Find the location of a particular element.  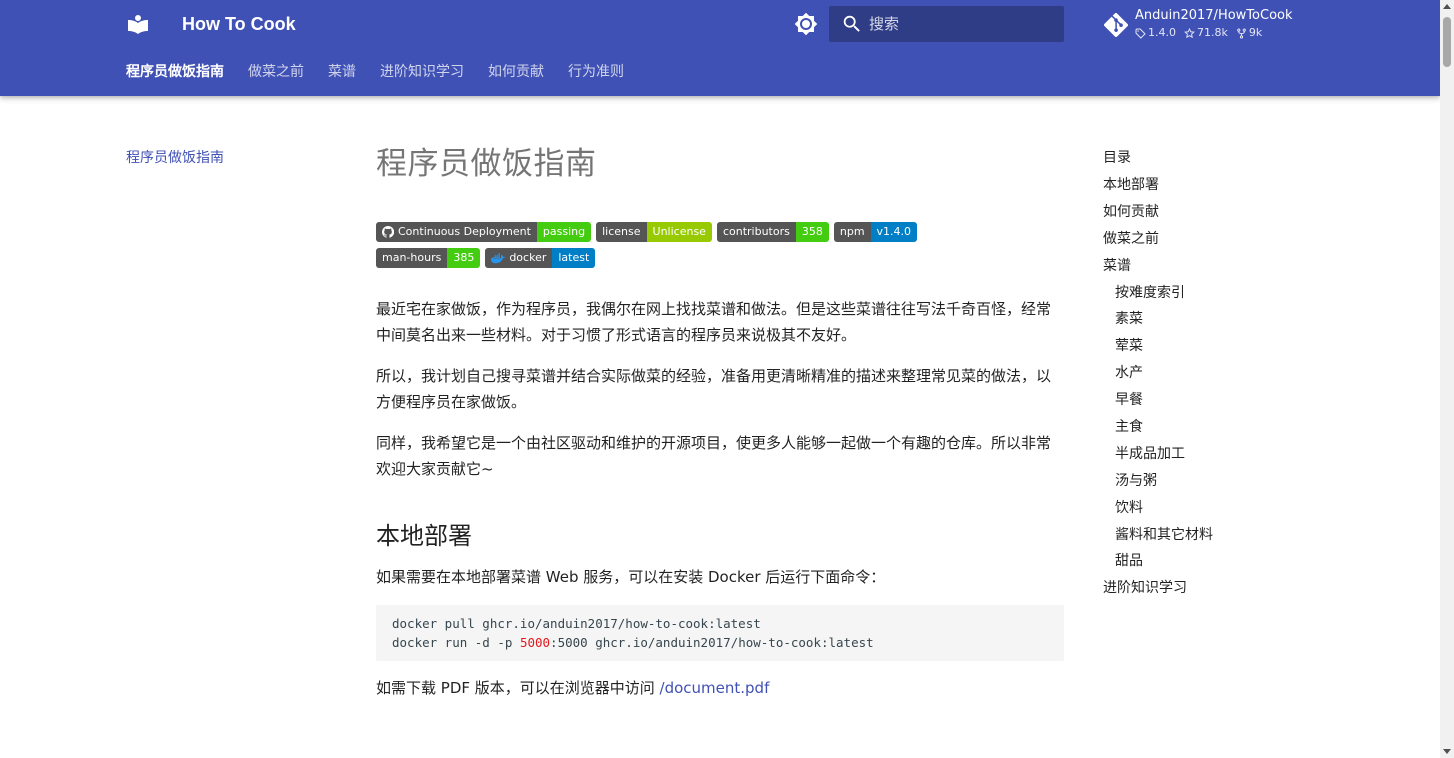

toc-item-staple: 主食 is located at coordinates (1193, 427).